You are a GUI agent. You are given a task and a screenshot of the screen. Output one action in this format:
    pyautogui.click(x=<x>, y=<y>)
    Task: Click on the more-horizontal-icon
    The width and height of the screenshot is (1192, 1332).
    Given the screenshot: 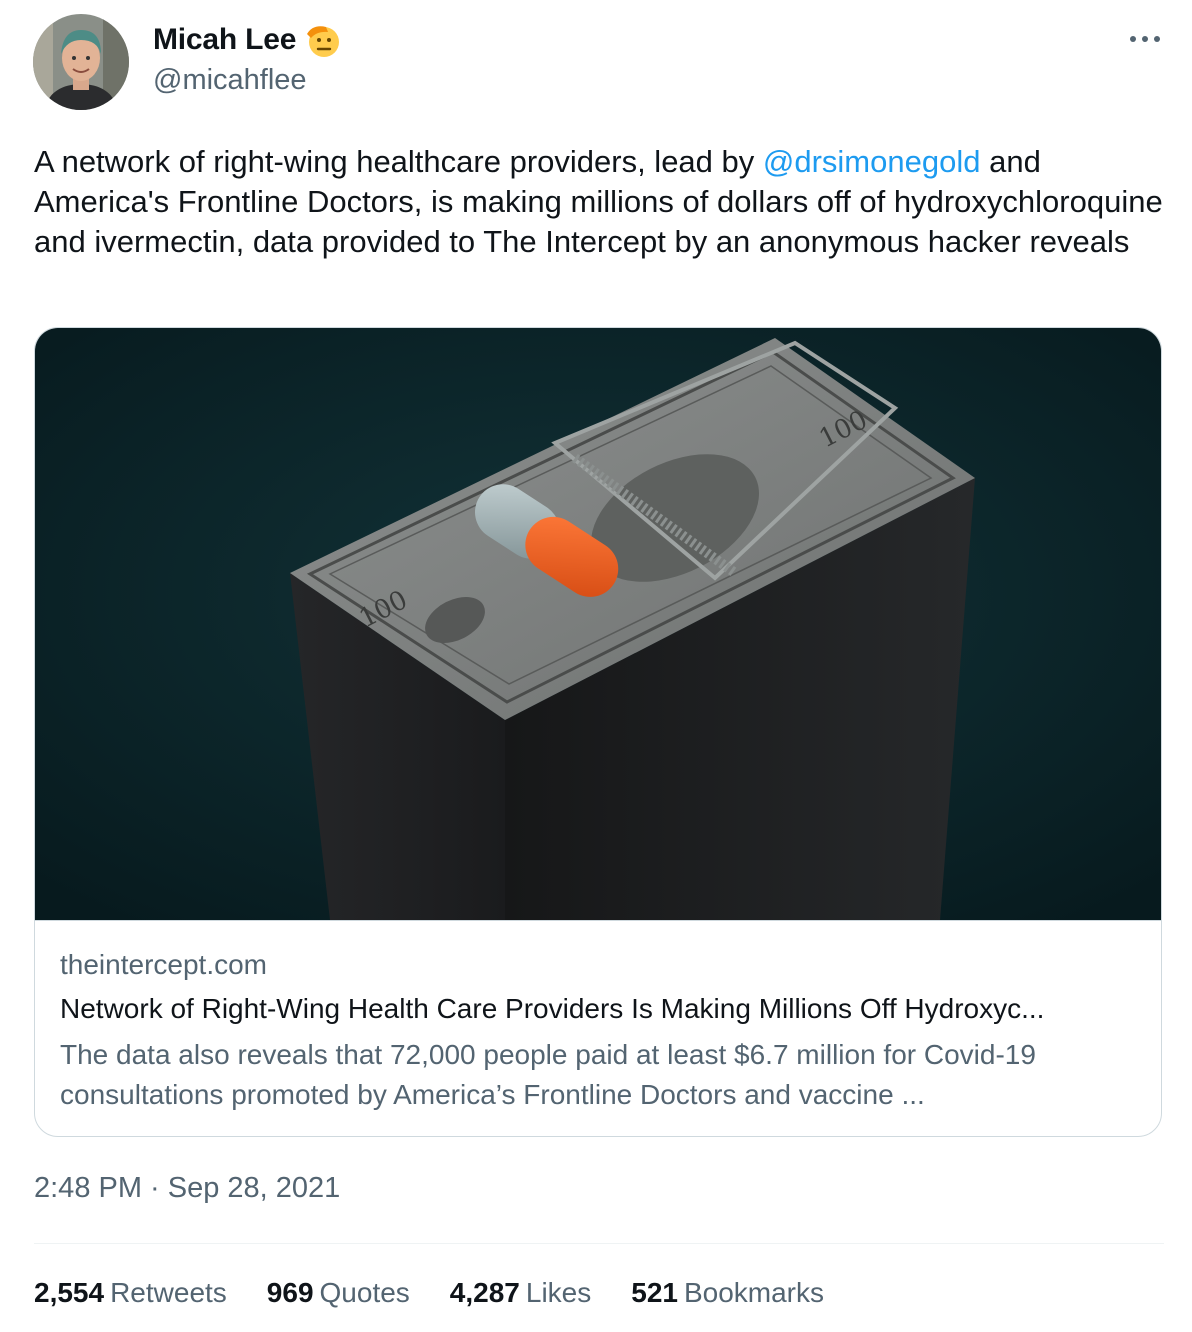 What is the action you would take?
    pyautogui.click(x=1145, y=39)
    